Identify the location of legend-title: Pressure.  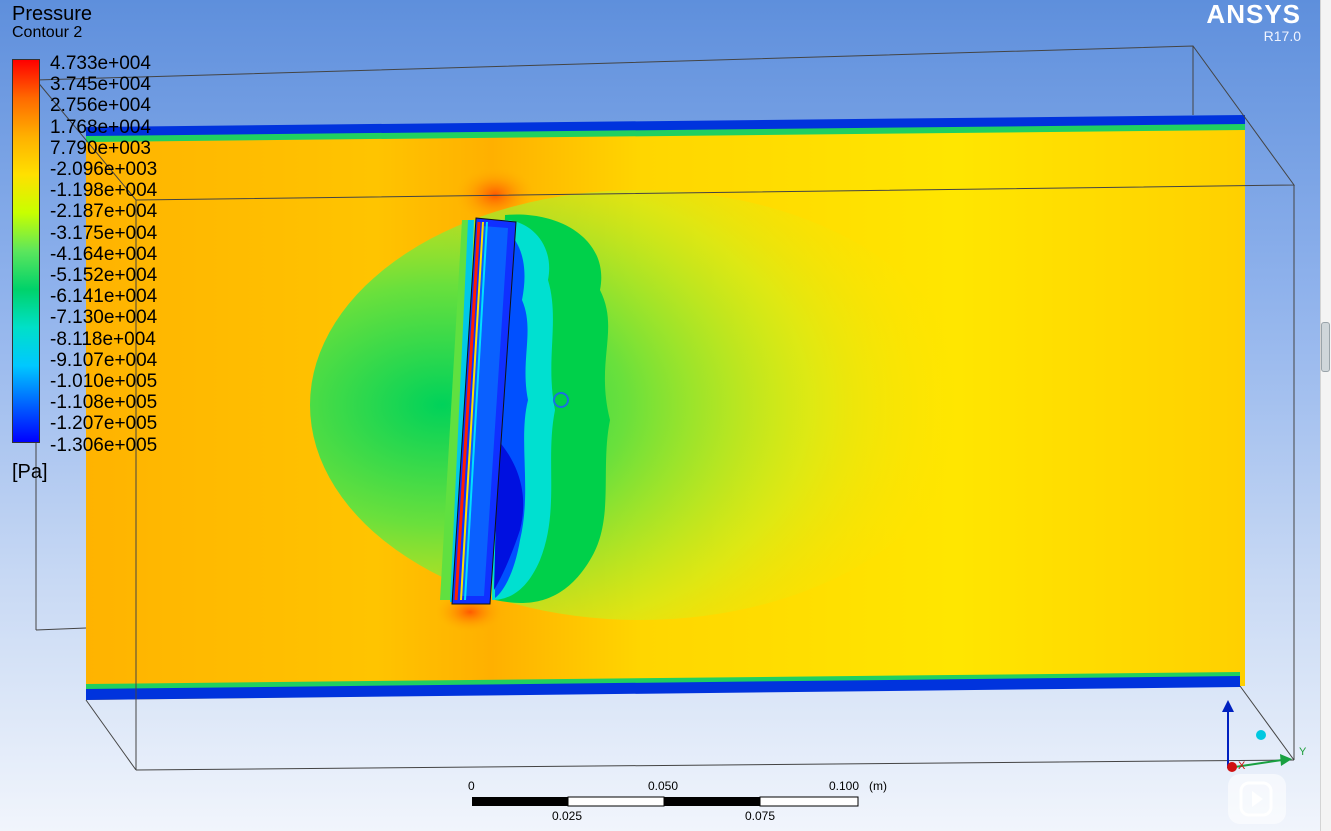
(52, 14).